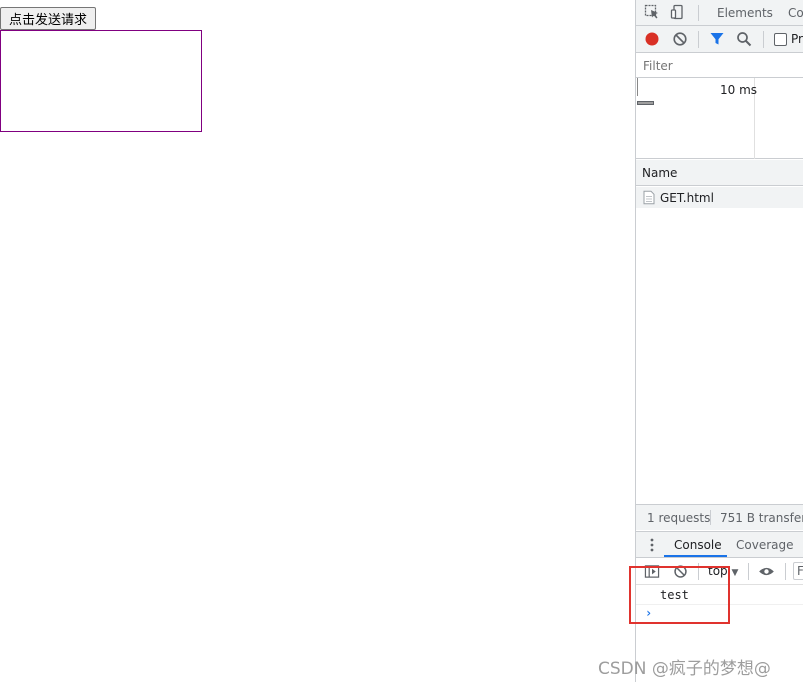  What do you see at coordinates (780, 39) in the screenshot?
I see `preserve-log-checkbox` at bounding box center [780, 39].